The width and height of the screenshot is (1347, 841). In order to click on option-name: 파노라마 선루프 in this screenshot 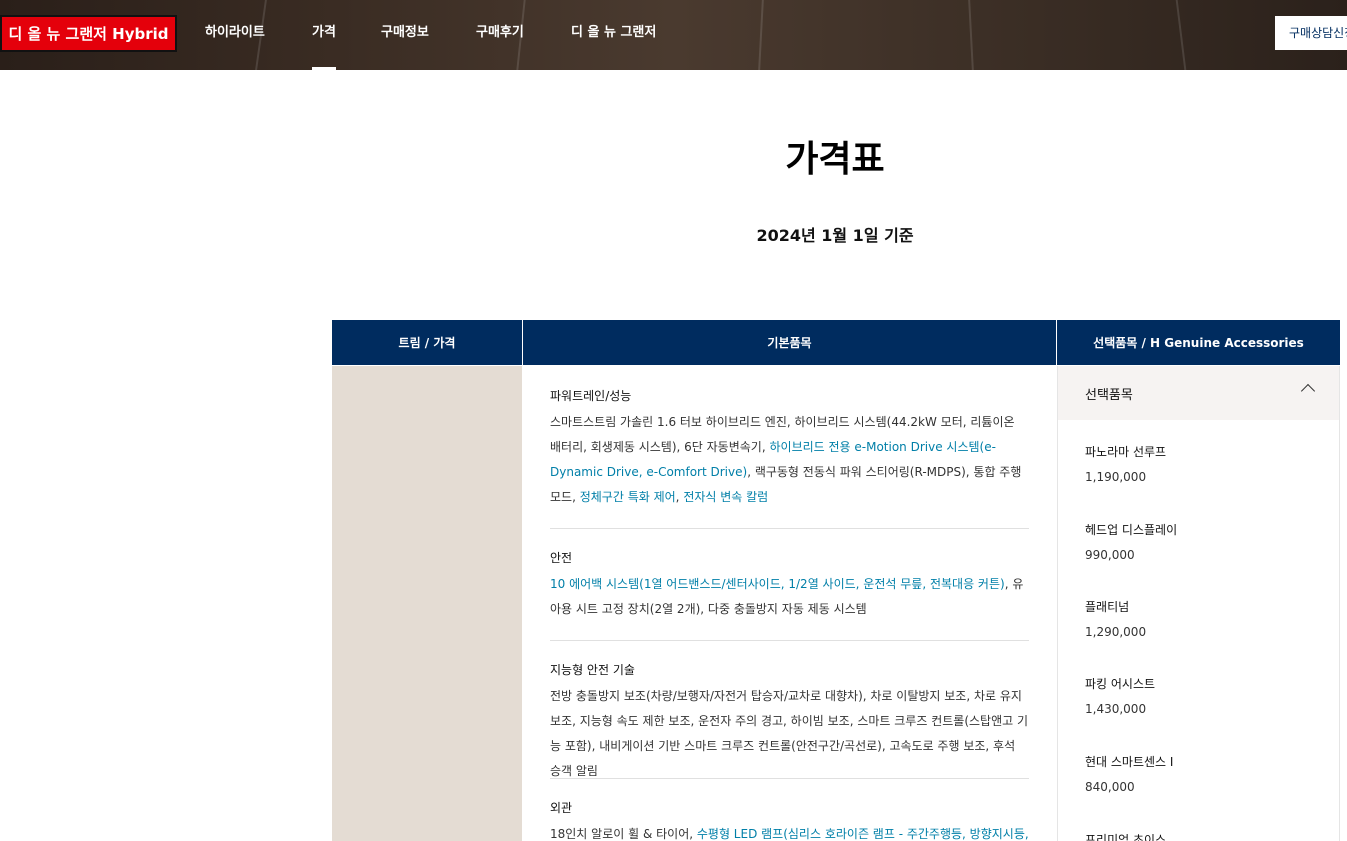, I will do `click(1126, 452)`.